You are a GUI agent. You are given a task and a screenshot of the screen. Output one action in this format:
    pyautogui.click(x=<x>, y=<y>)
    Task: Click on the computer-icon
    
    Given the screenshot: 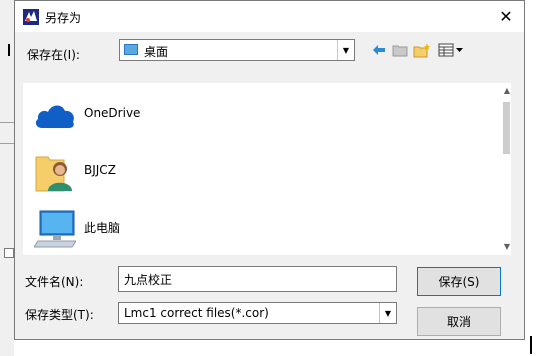 What is the action you would take?
    pyautogui.click(x=55, y=229)
    